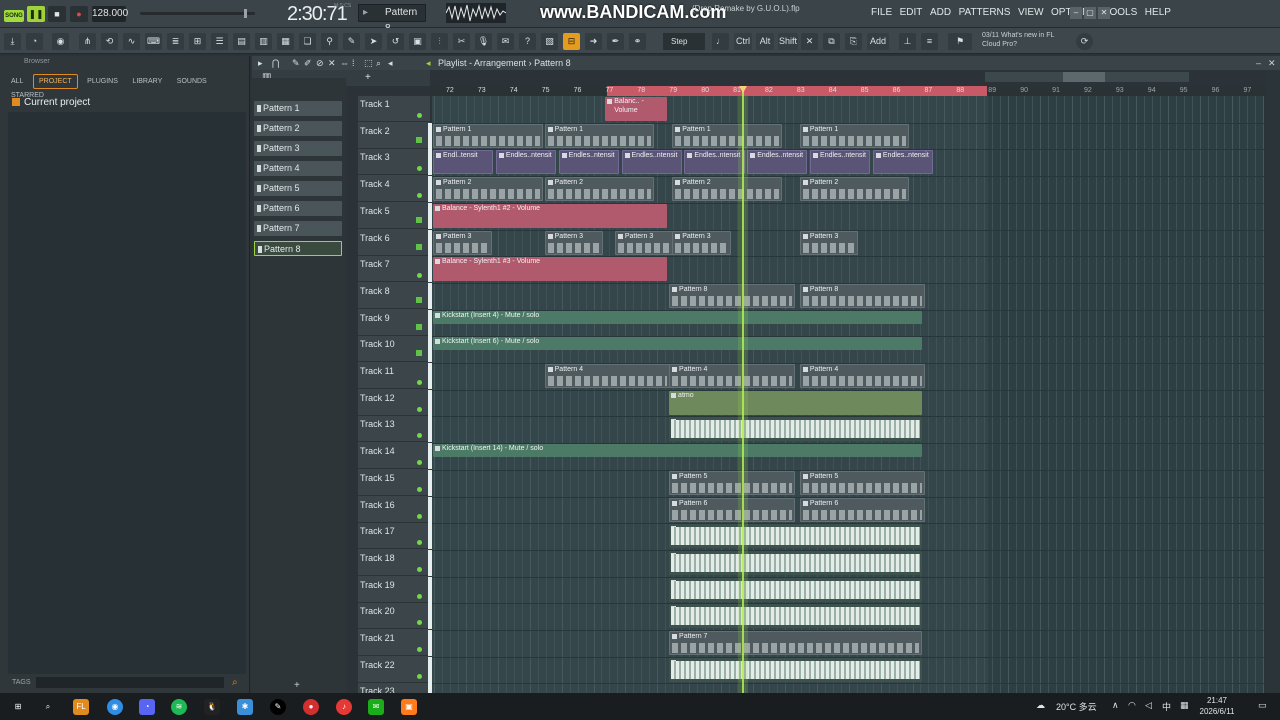  I want to click on add-button: Add, so click(878, 41).